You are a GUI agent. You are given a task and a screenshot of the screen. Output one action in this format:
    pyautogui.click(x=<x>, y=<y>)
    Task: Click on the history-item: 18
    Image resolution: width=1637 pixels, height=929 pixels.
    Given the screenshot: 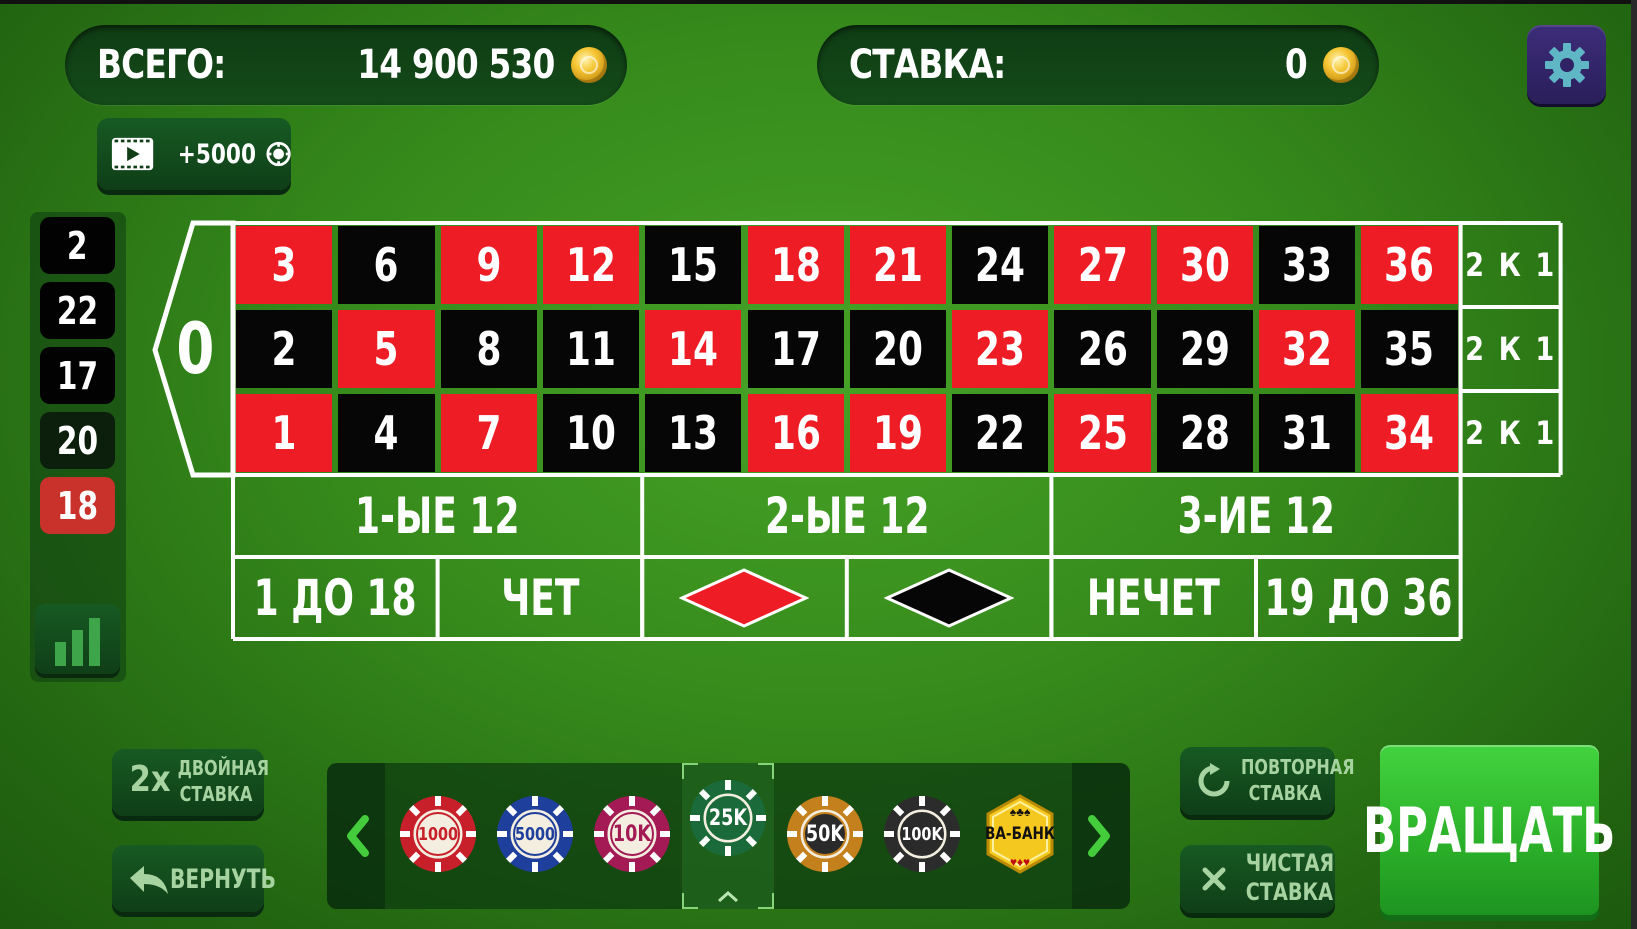 What is the action you would take?
    pyautogui.click(x=77, y=505)
    